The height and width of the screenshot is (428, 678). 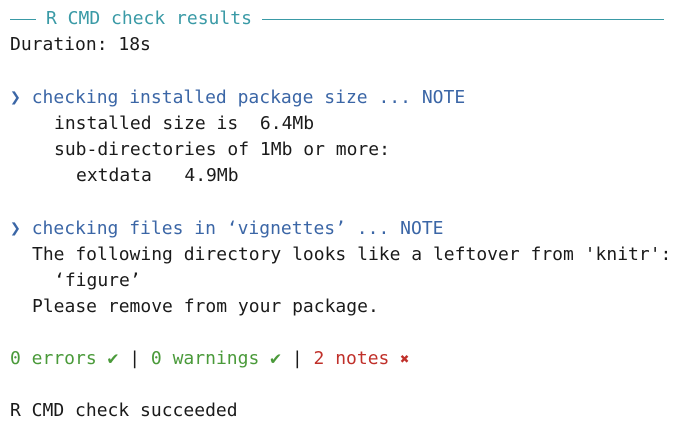 I want to click on results-header: R CMD check results, so click(x=337, y=19).